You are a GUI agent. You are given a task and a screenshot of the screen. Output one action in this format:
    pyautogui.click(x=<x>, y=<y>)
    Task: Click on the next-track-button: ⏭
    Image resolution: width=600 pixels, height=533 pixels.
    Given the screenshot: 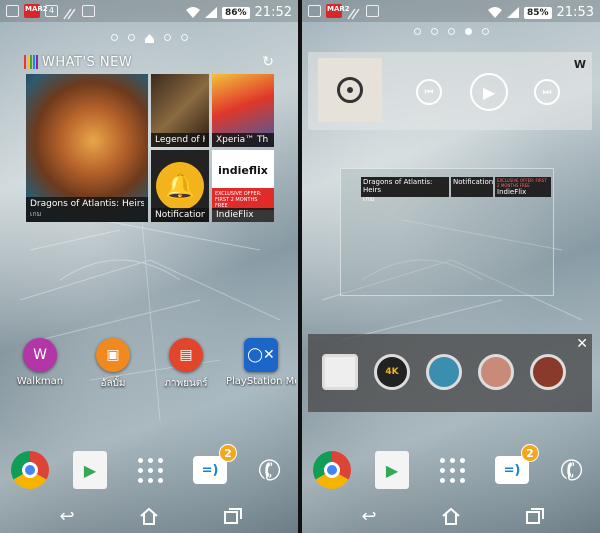 What is the action you would take?
    pyautogui.click(x=547, y=92)
    